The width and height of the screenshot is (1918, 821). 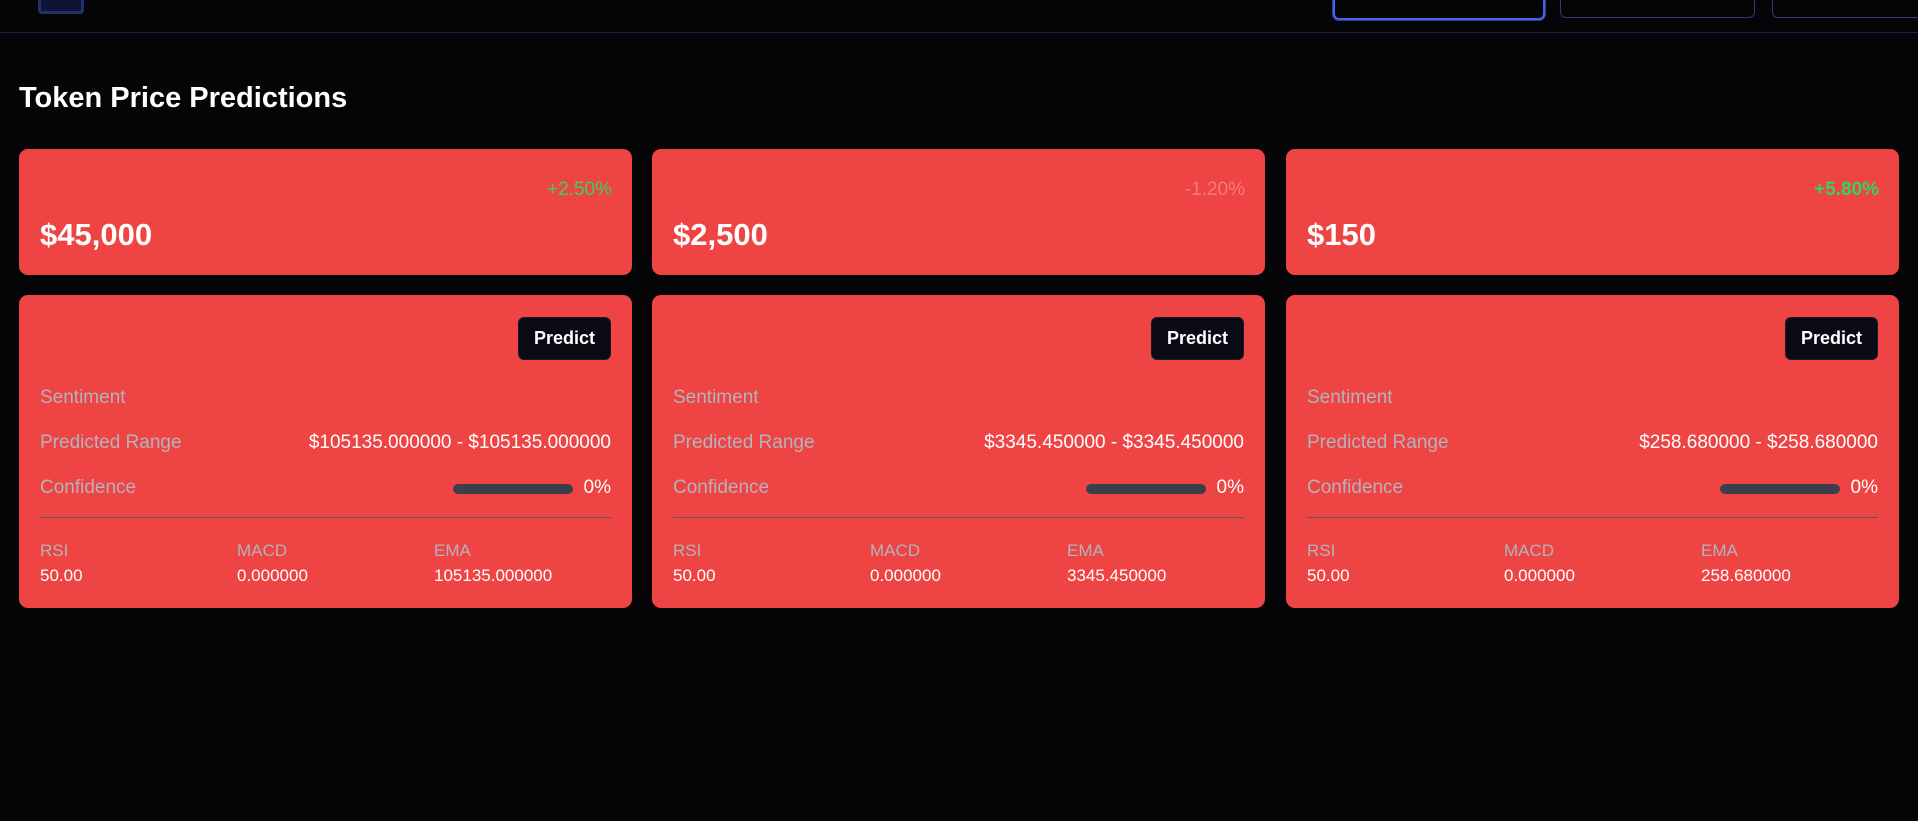 What do you see at coordinates (493, 575) in the screenshot?
I see `ema-value: 105135.000000` at bounding box center [493, 575].